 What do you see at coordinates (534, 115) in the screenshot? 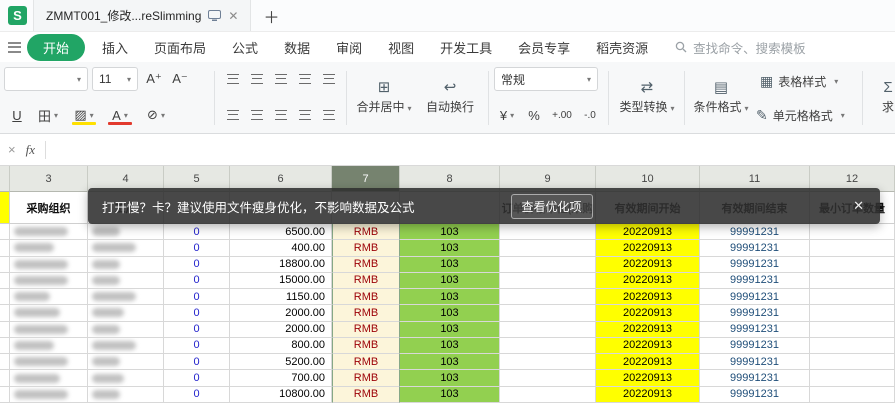
I see `percent-button: %` at bounding box center [534, 115].